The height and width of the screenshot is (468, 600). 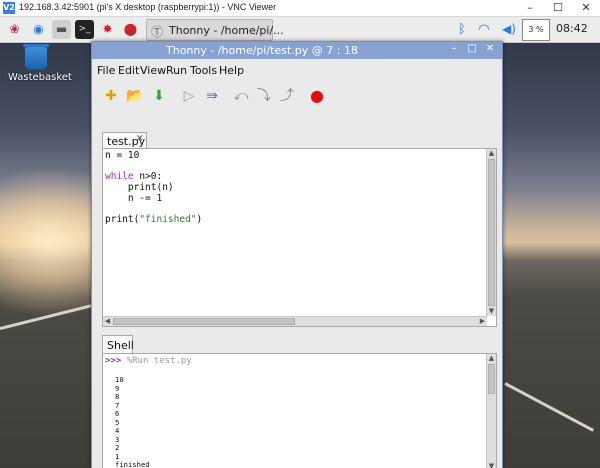 What do you see at coordinates (132, 421) in the screenshot?
I see `shell-output: 10 9 8 7 6 5 4 3 2 1 finished` at bounding box center [132, 421].